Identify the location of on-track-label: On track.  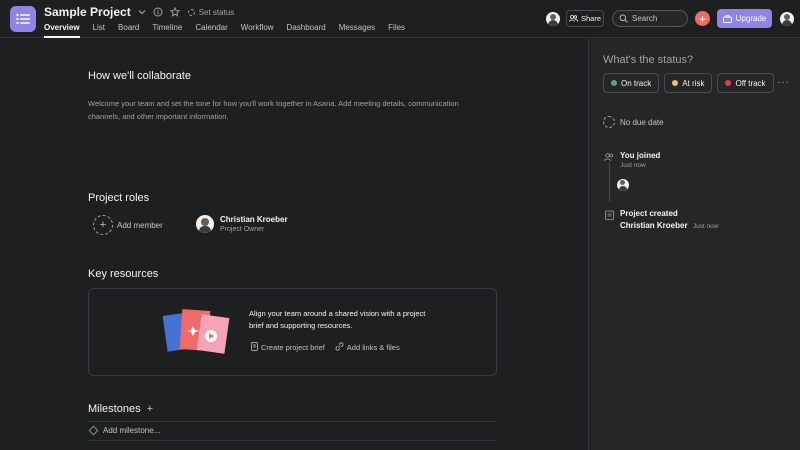
(636, 83).